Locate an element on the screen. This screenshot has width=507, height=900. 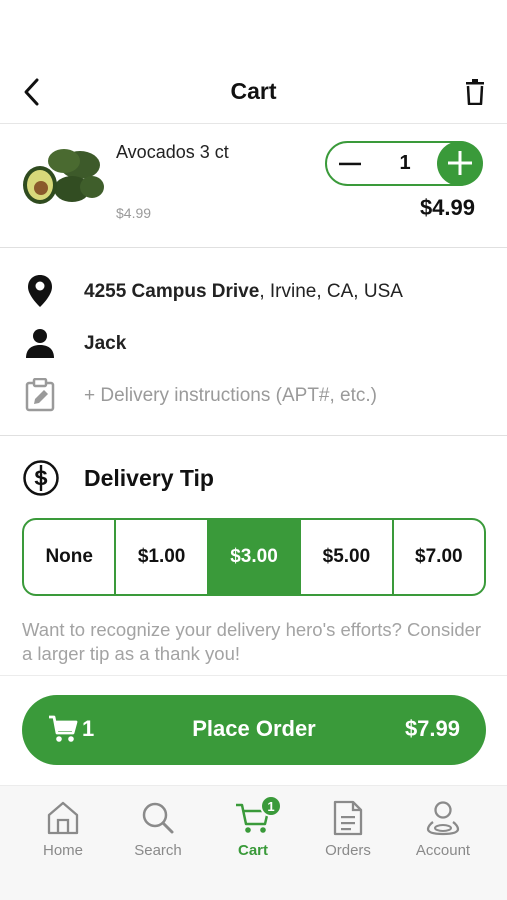
plus-icon is located at coordinates (459, 163).